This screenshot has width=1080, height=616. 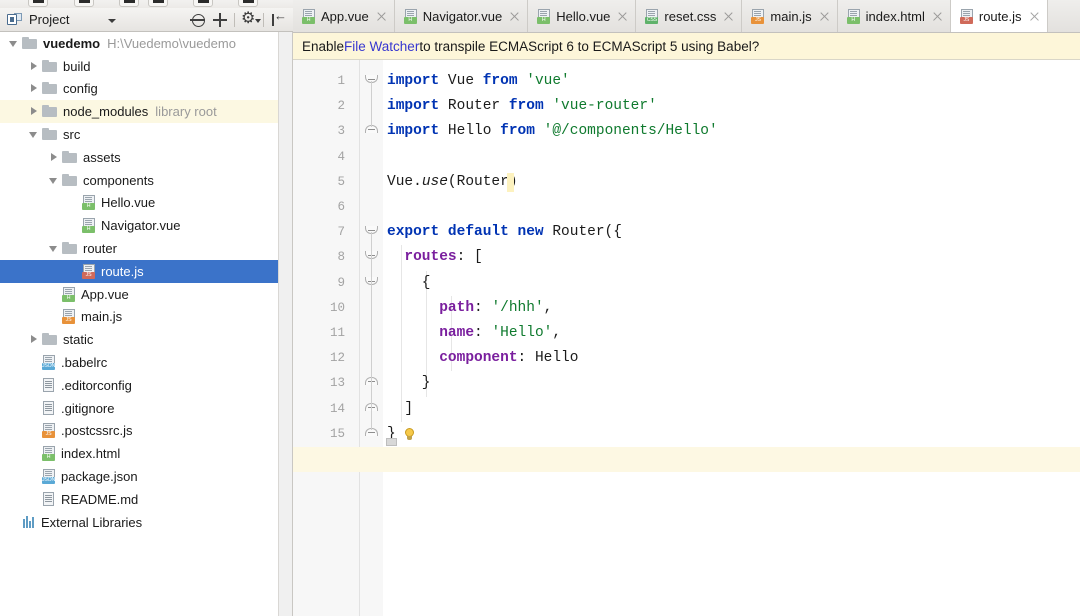 I want to click on tree-item-external-libraries: External Libraries, so click(x=139, y=522).